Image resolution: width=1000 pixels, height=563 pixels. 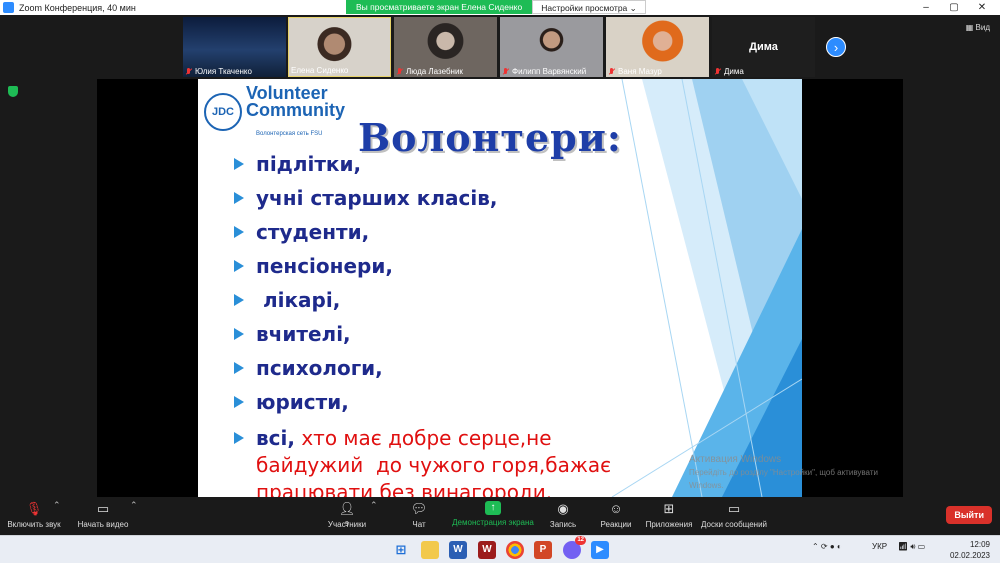 I want to click on grid-icon: ▦, so click(x=970, y=27).